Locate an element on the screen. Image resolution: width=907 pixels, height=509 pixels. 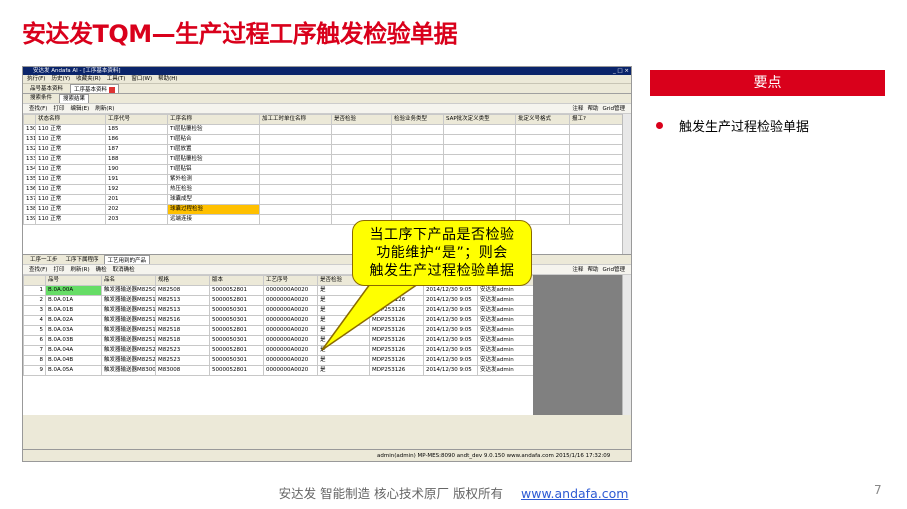
upper-table-cell: 131 is located at coordinates (29, 139).